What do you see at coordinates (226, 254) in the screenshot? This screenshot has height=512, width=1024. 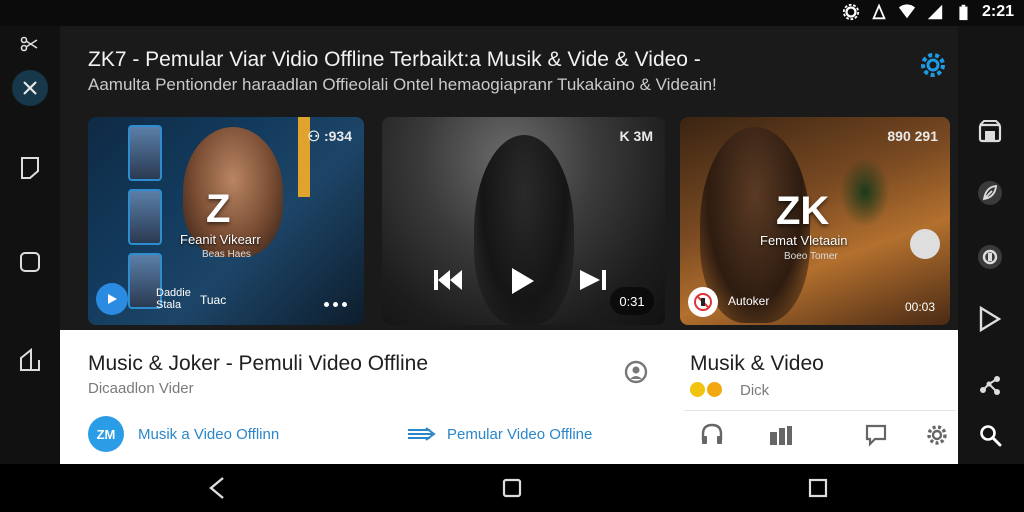 I see `brand-subcaption: Beas Haes` at bounding box center [226, 254].